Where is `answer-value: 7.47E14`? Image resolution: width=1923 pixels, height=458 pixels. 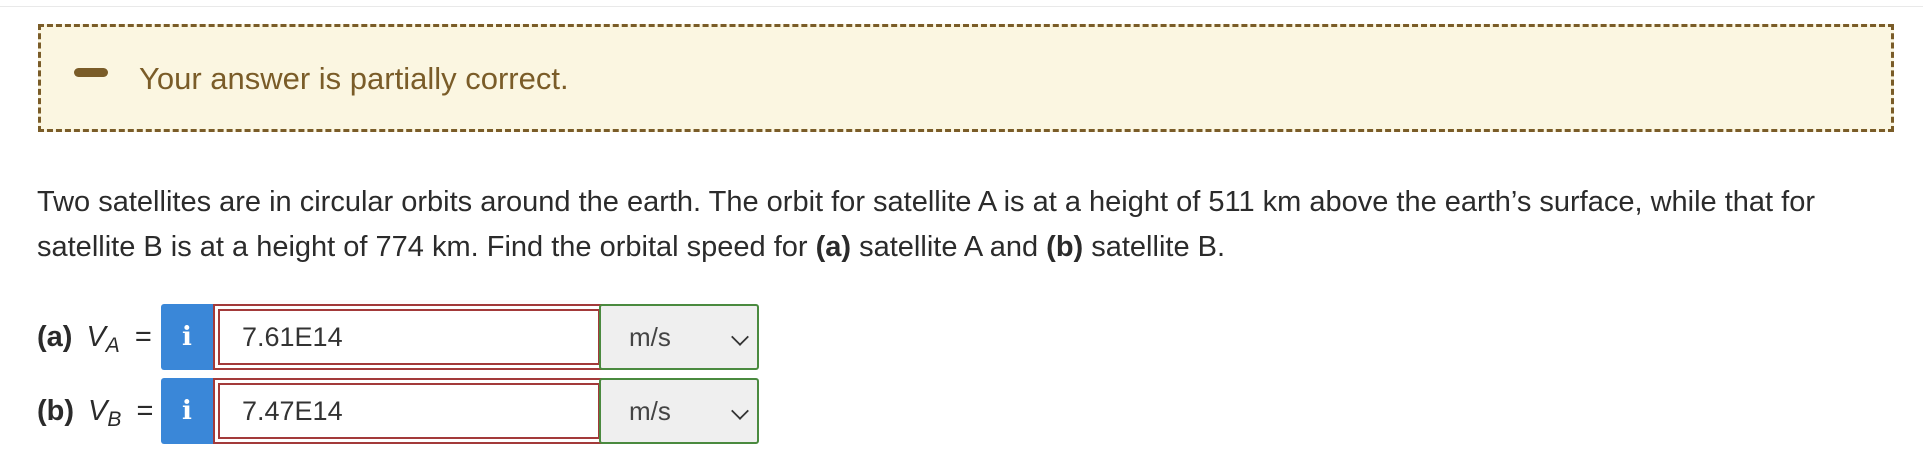
answer-value: 7.47E14 is located at coordinates (409, 411).